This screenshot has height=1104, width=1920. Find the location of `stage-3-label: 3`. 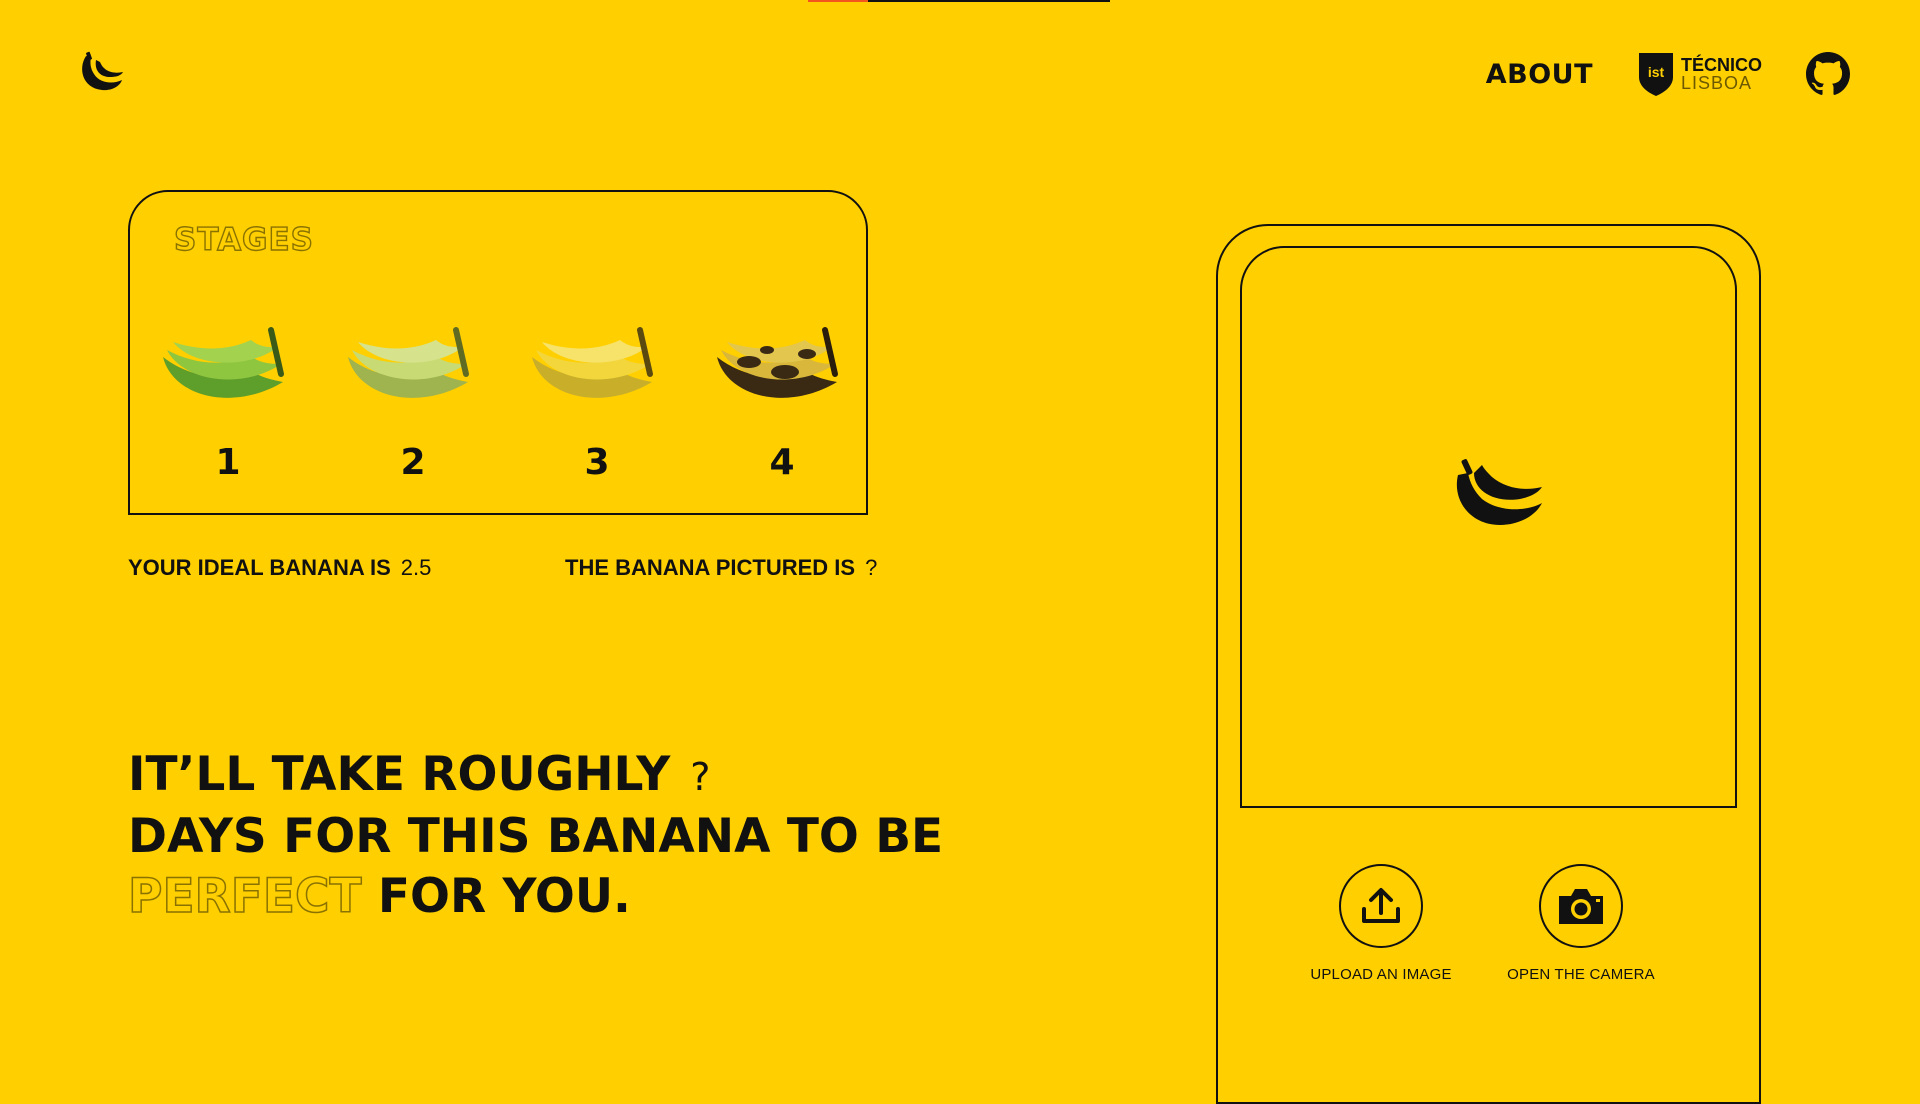

stage-3-label: 3 is located at coordinates (597, 462).